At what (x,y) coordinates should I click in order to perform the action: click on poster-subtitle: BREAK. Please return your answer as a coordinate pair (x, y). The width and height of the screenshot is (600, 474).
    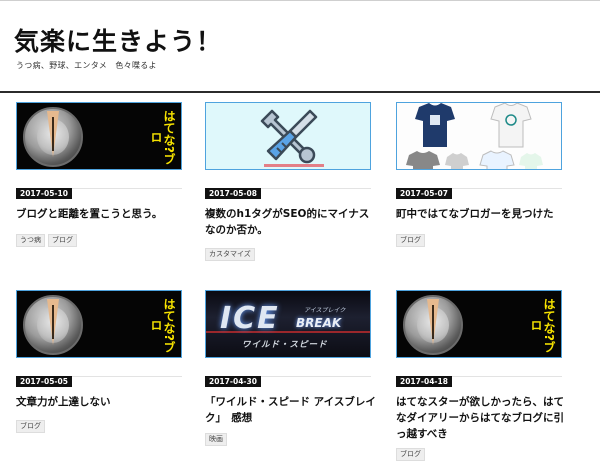
    Looking at the image, I should click on (319, 323).